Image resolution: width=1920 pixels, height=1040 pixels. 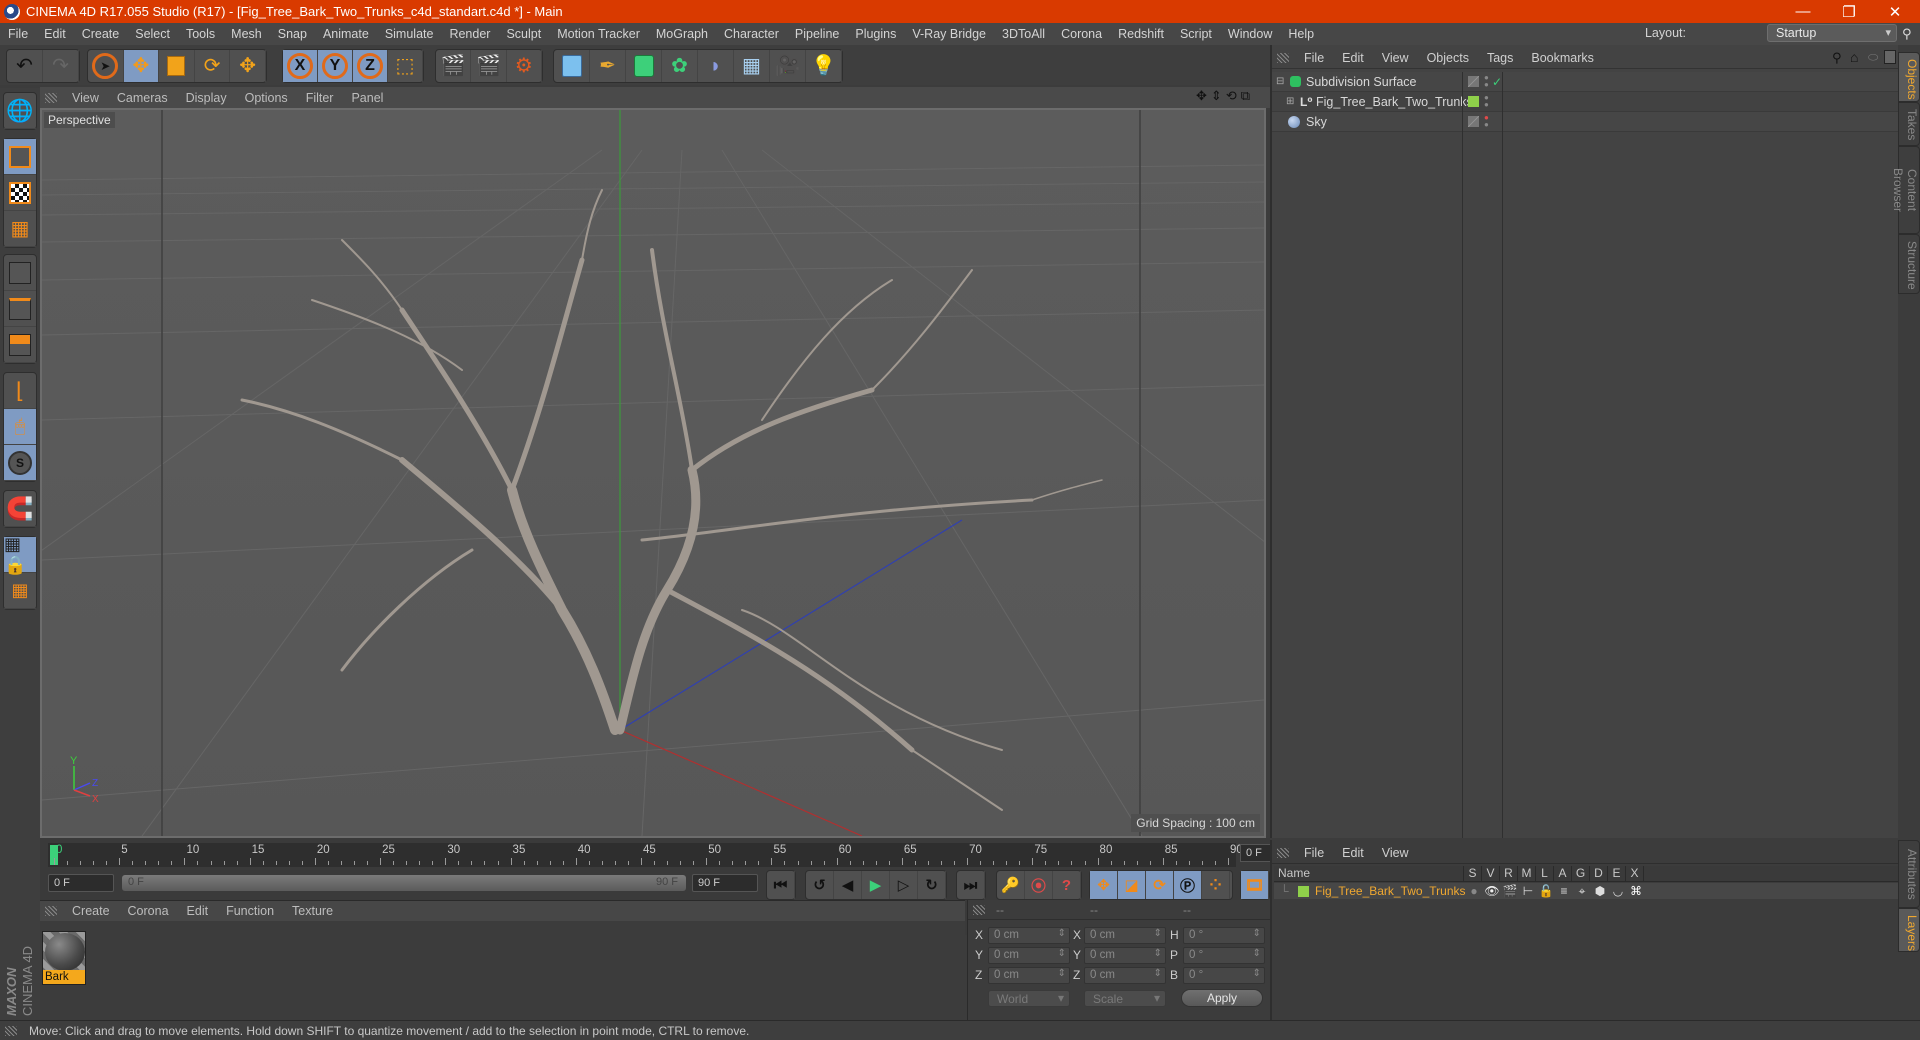 I want to click on timeline-ruler: 0 5 10 15 20 25 30 35 40 45 50 55 60 65 70 75 80 85 90, so click(x=645, y=855).